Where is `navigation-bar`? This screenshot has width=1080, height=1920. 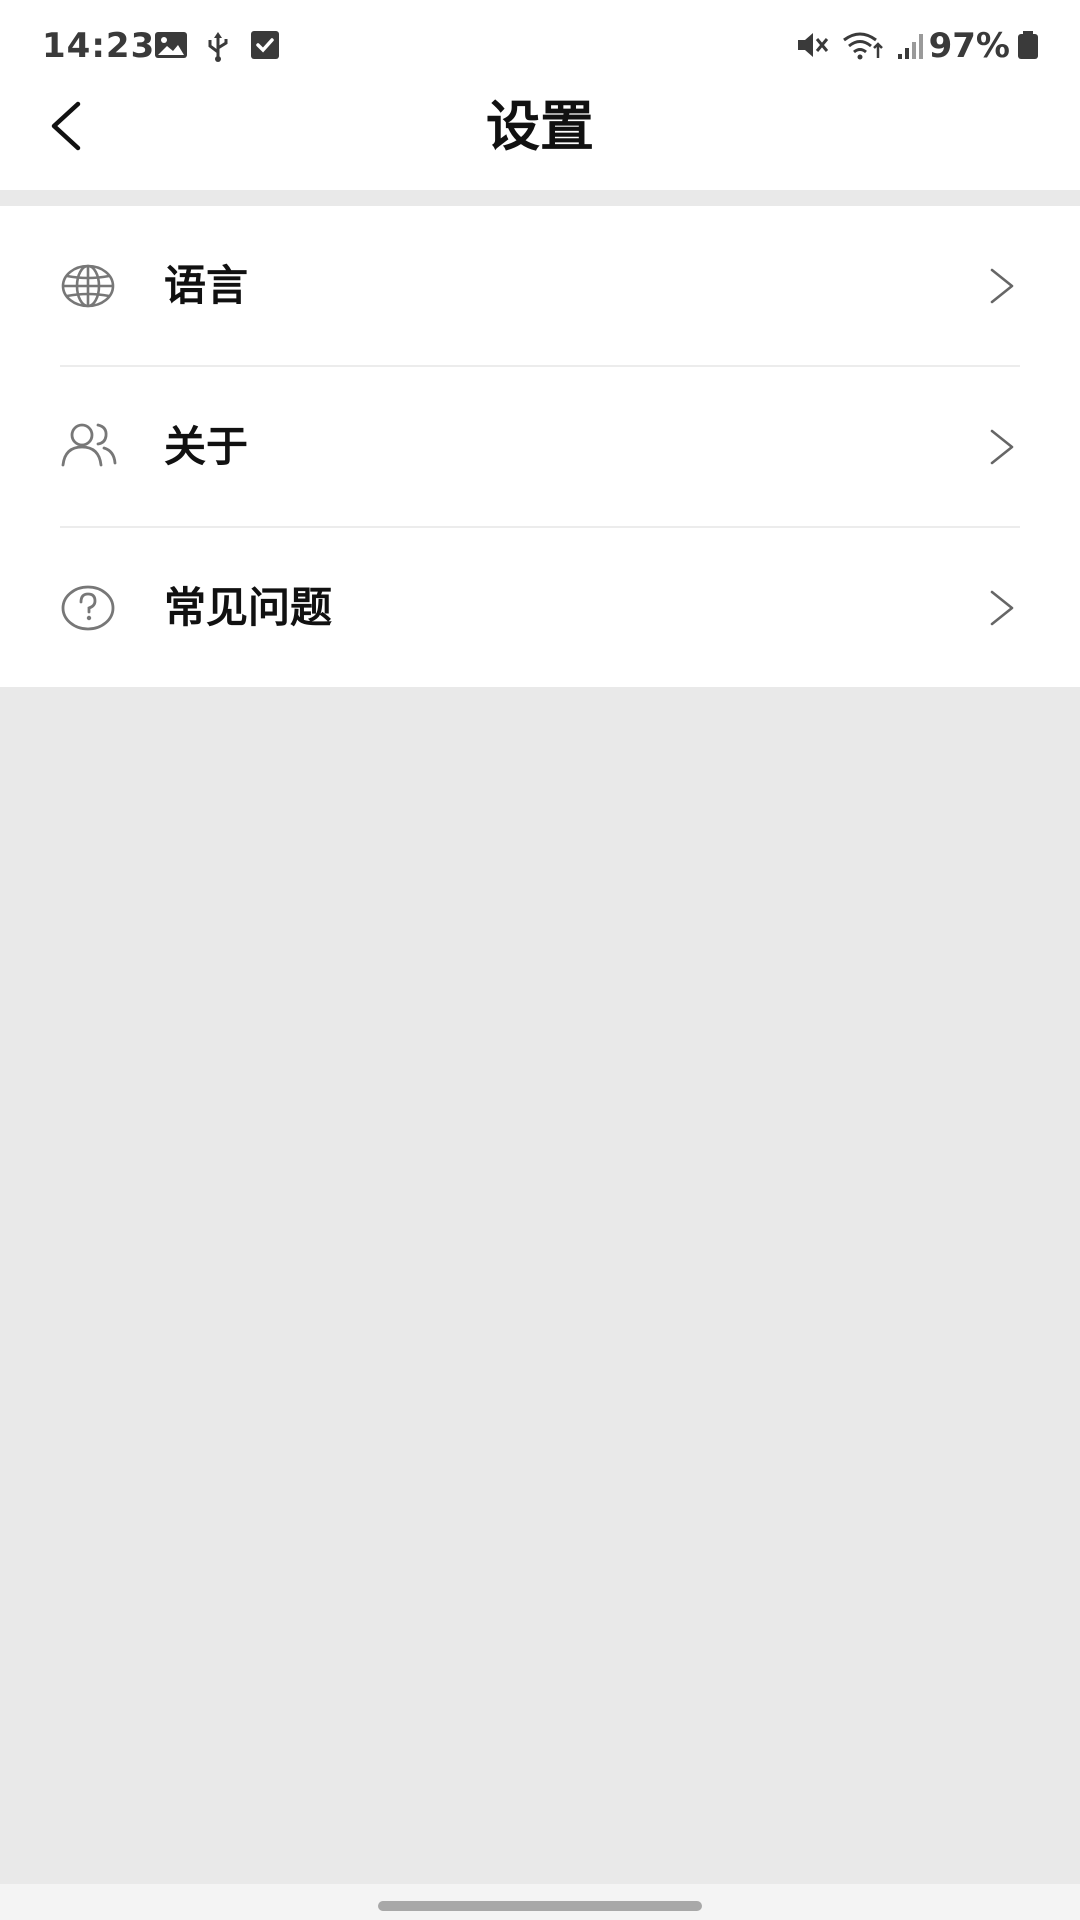 navigation-bar is located at coordinates (540, 1902).